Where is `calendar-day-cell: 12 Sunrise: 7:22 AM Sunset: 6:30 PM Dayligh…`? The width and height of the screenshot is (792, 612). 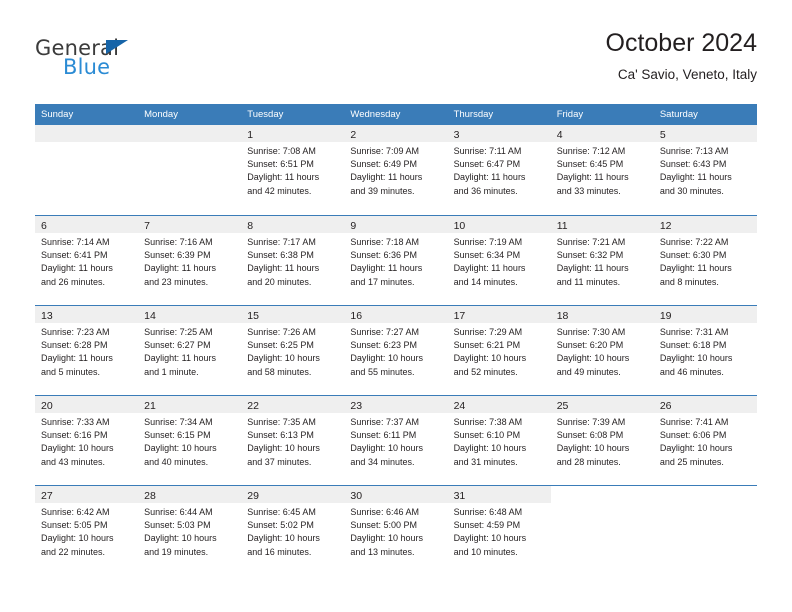
calendar-day-cell: 12 Sunrise: 7:22 AM Sunset: 6:30 PM Dayligh… is located at coordinates (705, 260).